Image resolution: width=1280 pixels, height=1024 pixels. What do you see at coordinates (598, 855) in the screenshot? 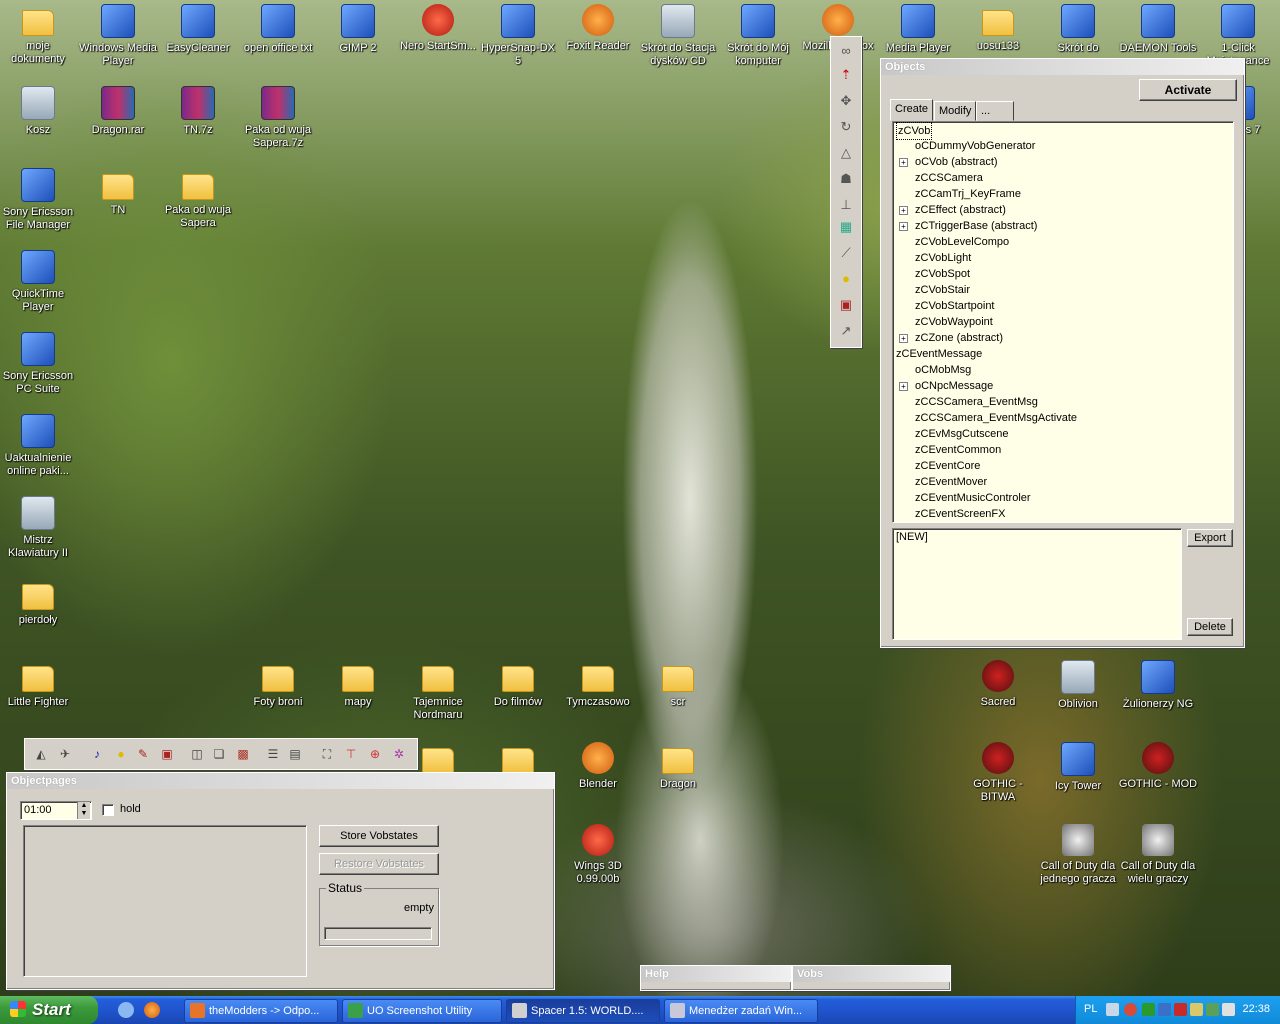
I see `desktop-icon: Wings 3D 0.99.00b` at bounding box center [598, 855].